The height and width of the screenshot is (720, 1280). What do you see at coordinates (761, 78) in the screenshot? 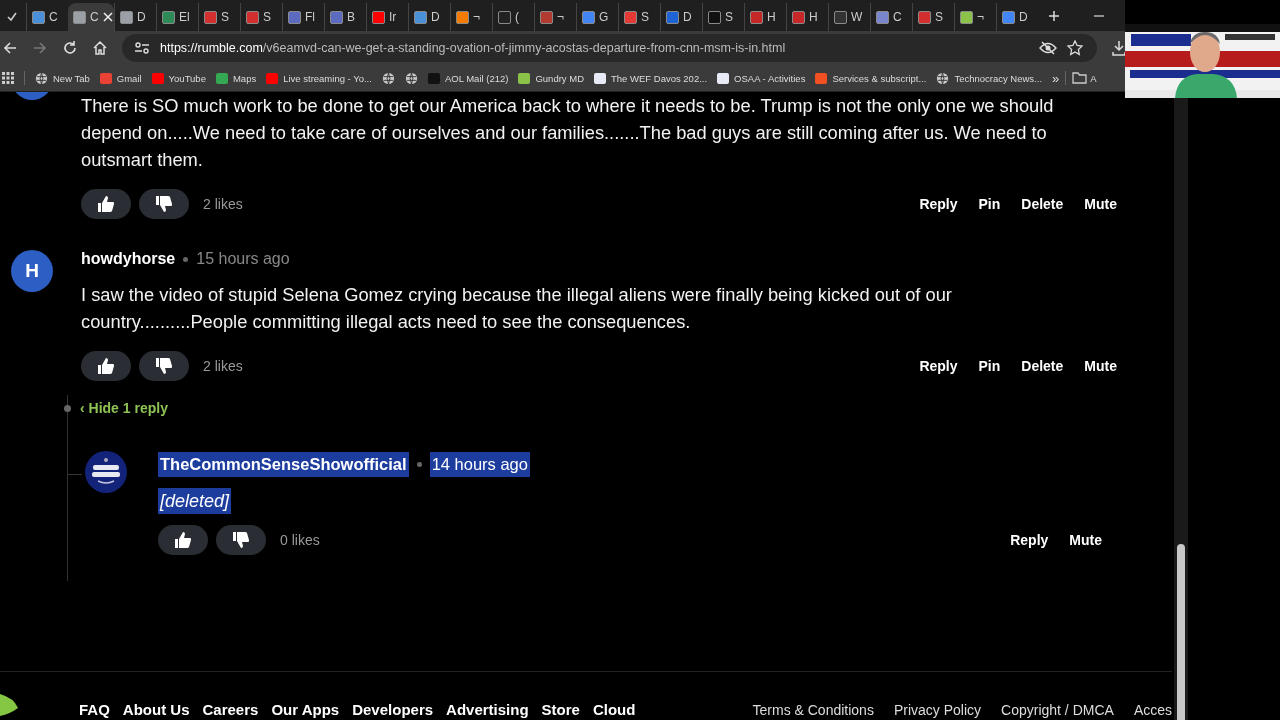
I see `bookmark: OSAA - Activities` at bounding box center [761, 78].